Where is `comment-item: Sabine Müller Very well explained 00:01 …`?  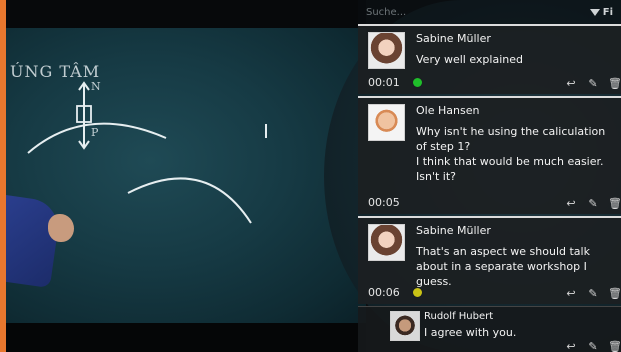
comment-item: Sabine Müller Very well explained 00:01 … is located at coordinates (489, 59).